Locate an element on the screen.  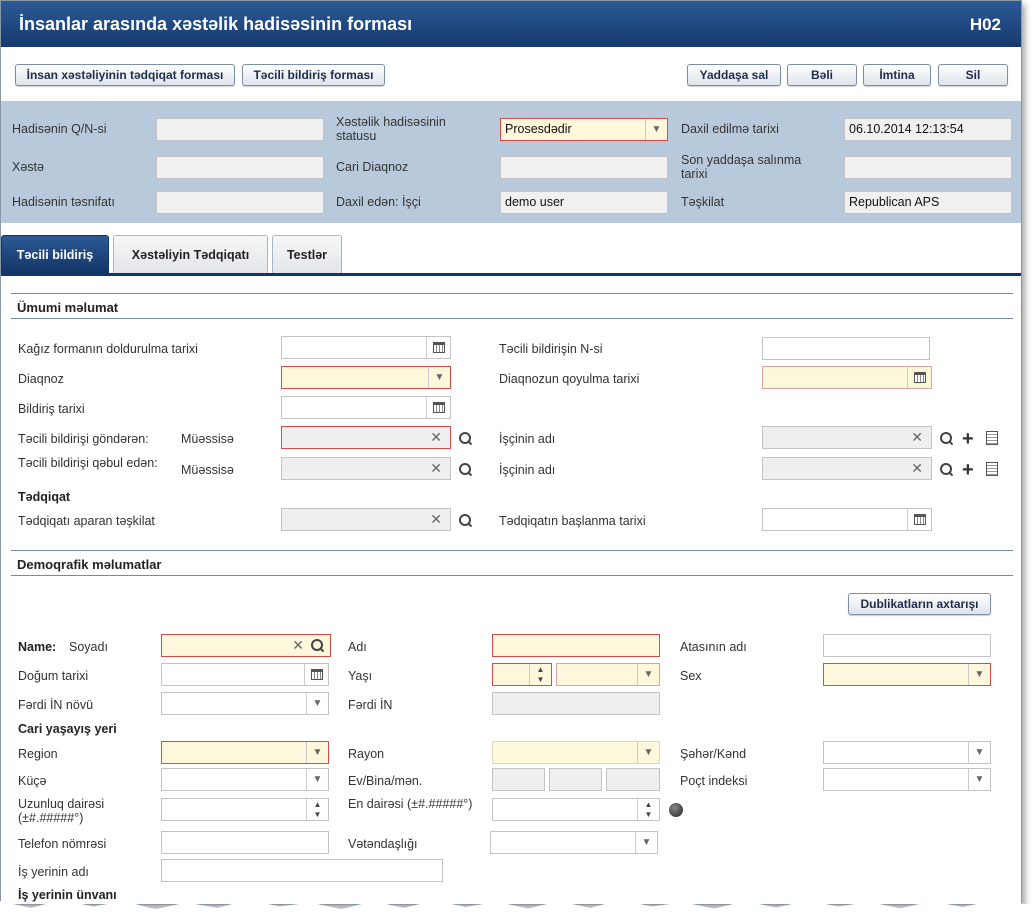
entered-by-field: demo user is located at coordinates (584, 202).